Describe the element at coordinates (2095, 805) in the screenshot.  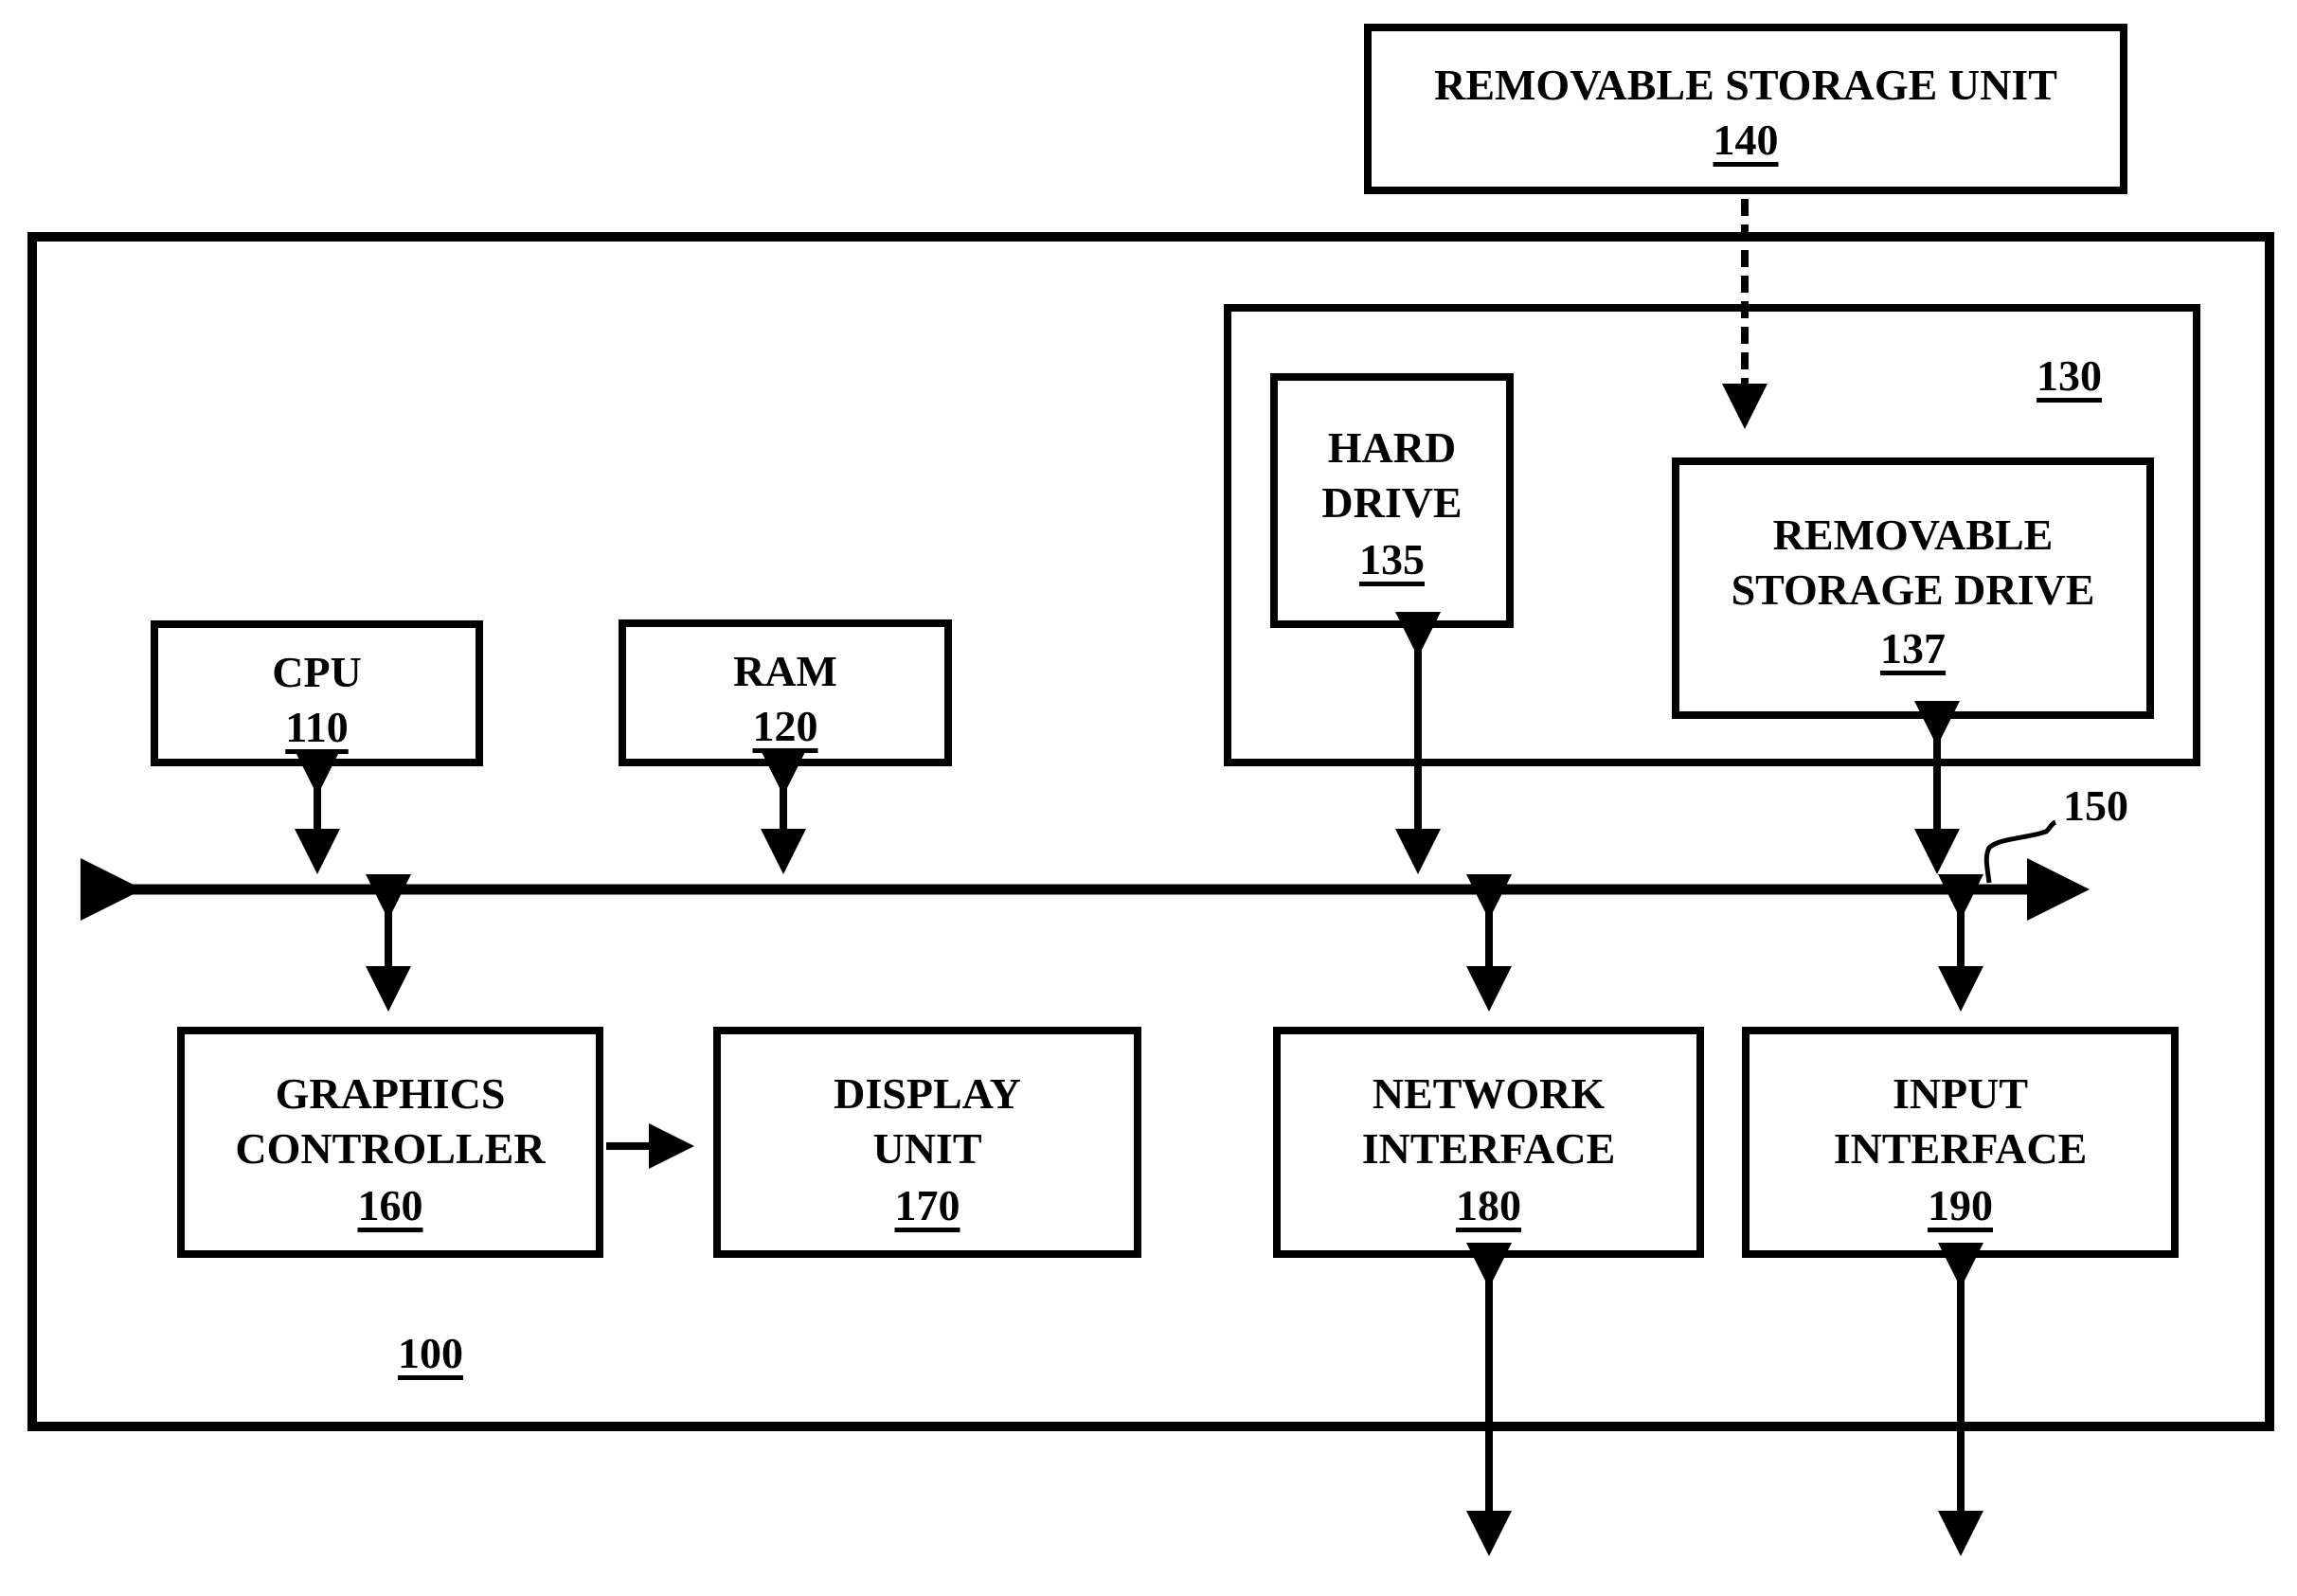
I see `bus-ref: 150` at that location.